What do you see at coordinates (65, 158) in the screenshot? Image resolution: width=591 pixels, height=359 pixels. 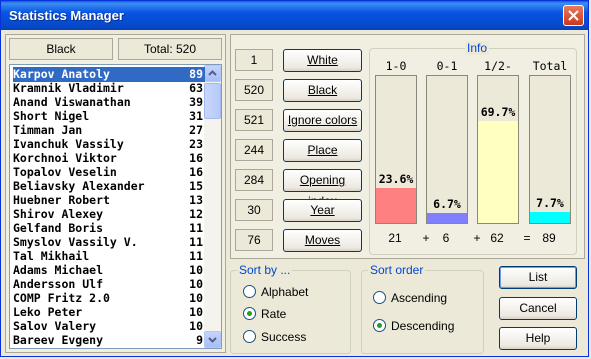 I see `player-name: Korchnoi Viktor` at bounding box center [65, 158].